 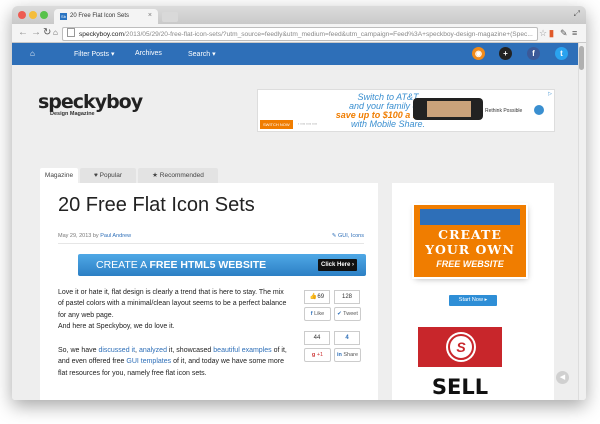 What do you see at coordinates (470, 217) in the screenshot?
I see `ad-browser-image` at bounding box center [470, 217].